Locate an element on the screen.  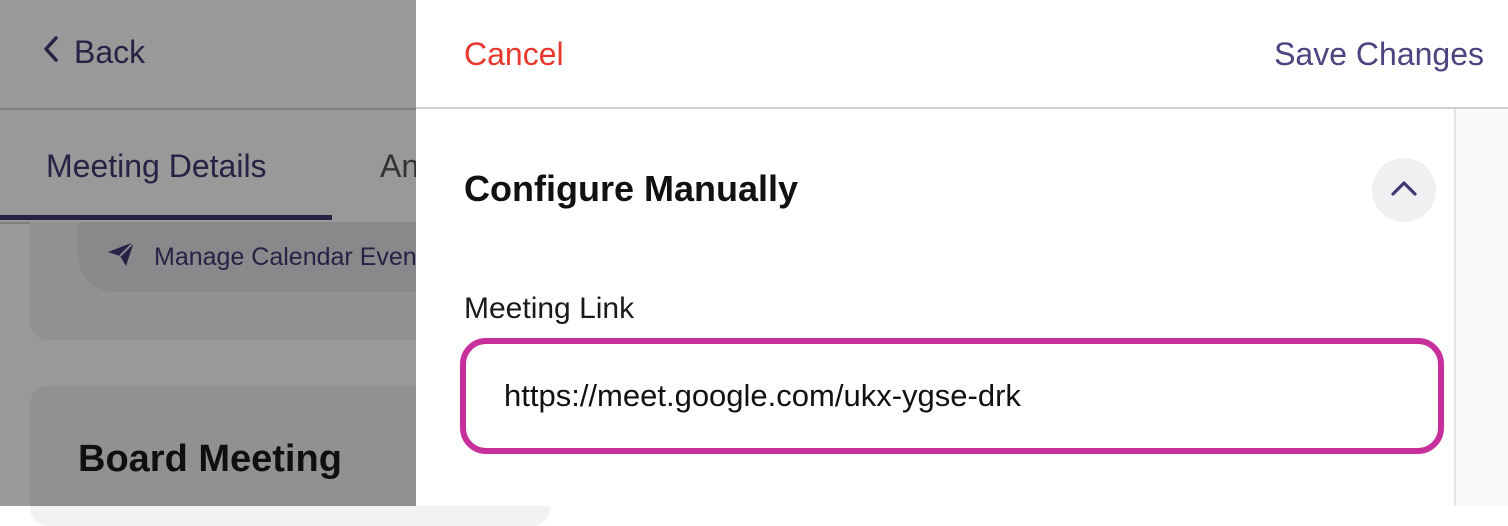
chevron-up-icon is located at coordinates (1404, 190).